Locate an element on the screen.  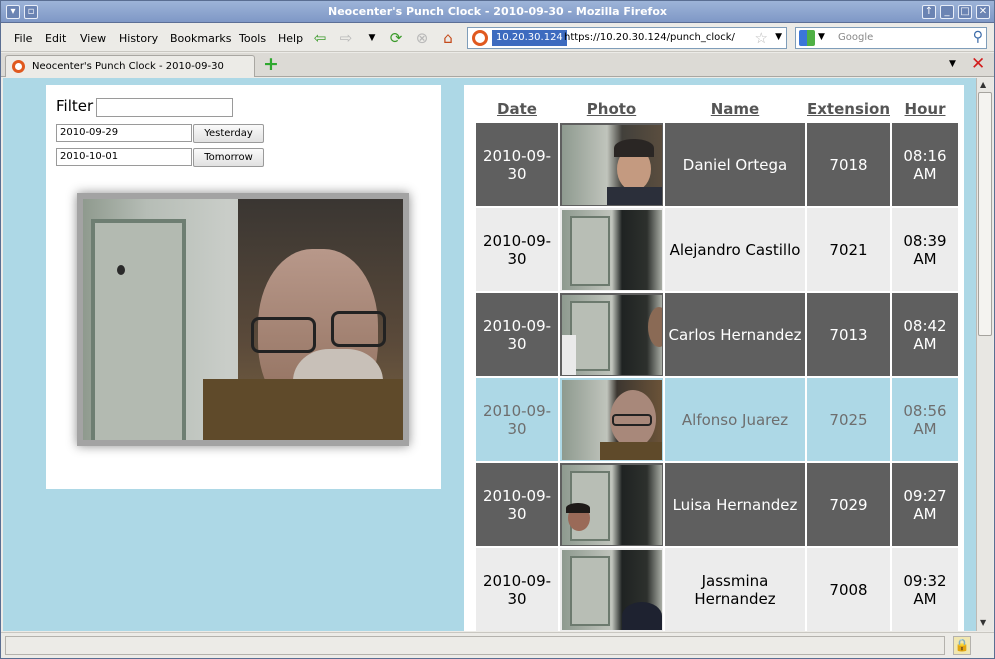
new-tab-icon: + is located at coordinates (271, 64).